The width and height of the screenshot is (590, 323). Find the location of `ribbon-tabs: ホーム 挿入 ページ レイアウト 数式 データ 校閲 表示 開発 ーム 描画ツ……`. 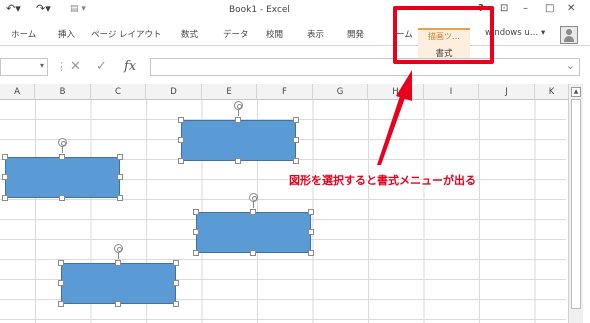

ribbon-tabs: ホーム 挿入 ページ レイアウト 数式 データ 校閲 表示 開発 ーム 描画ツ…… is located at coordinates (295, 40).